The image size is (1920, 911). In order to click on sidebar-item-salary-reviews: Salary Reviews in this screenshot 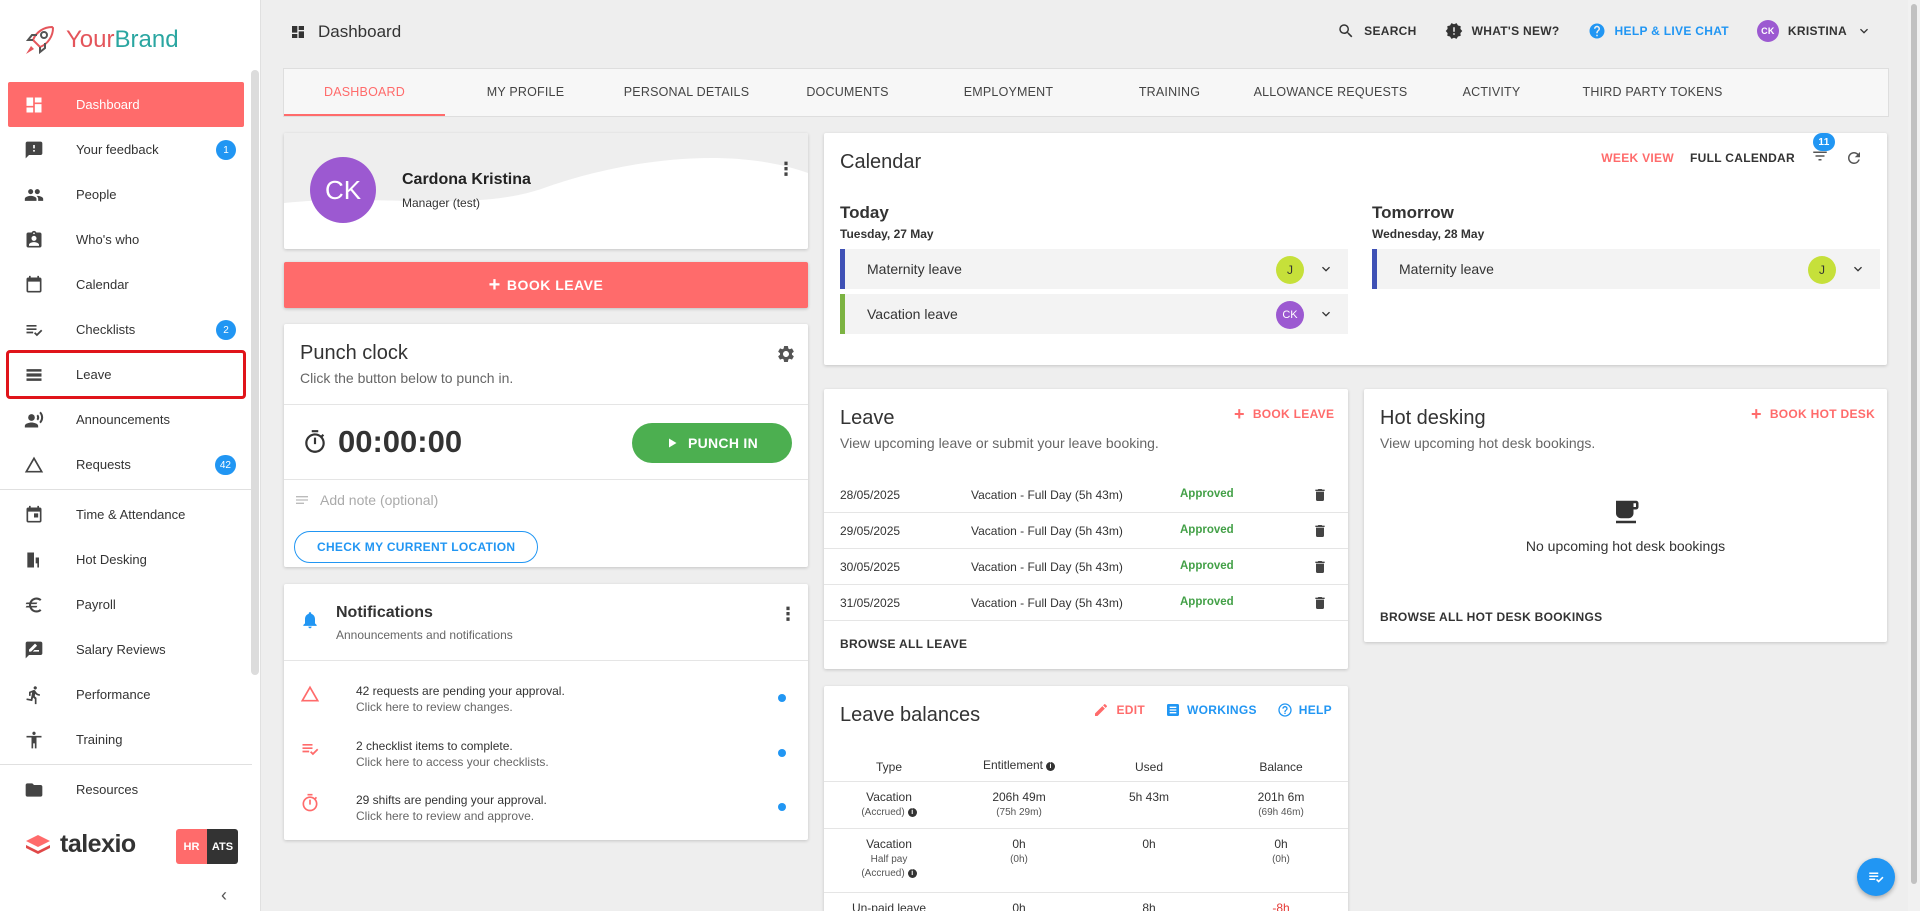, I will do `click(126, 649)`.